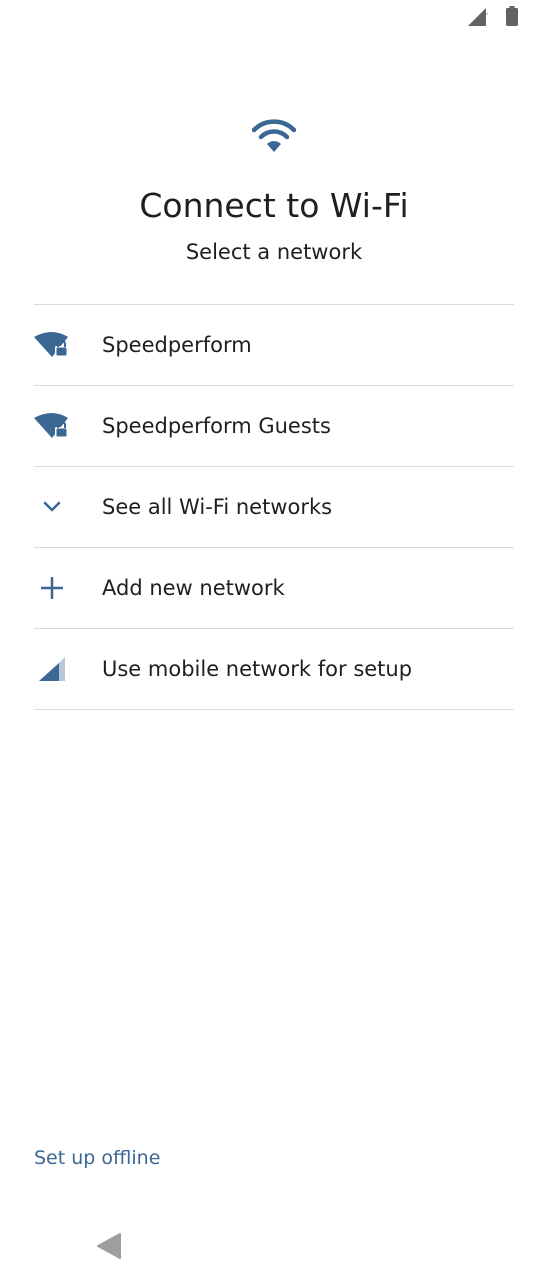 The image size is (548, 1278). I want to click on network-label: Speedperform, so click(177, 345).